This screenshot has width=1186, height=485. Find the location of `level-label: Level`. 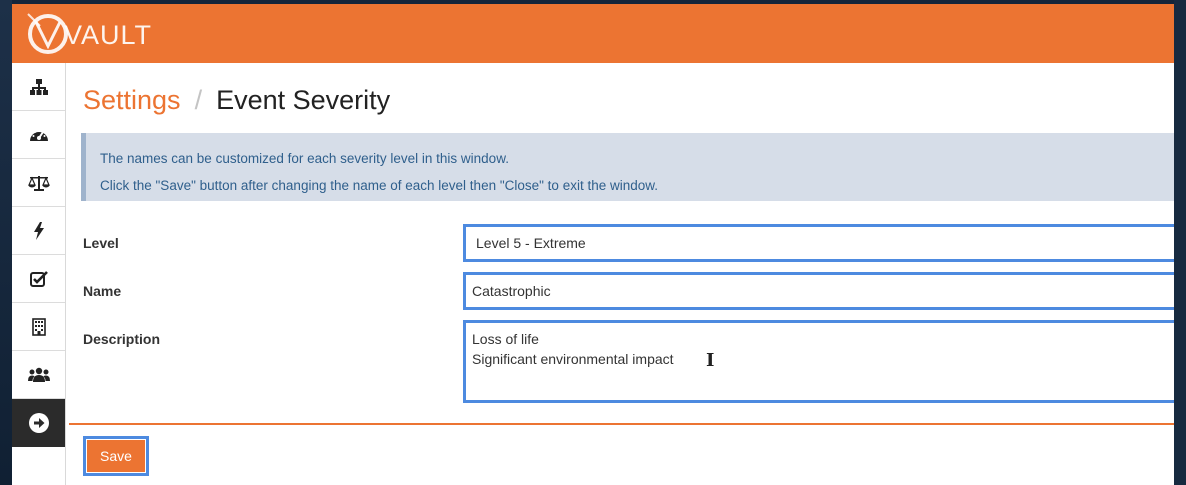

level-label: Level is located at coordinates (101, 243).